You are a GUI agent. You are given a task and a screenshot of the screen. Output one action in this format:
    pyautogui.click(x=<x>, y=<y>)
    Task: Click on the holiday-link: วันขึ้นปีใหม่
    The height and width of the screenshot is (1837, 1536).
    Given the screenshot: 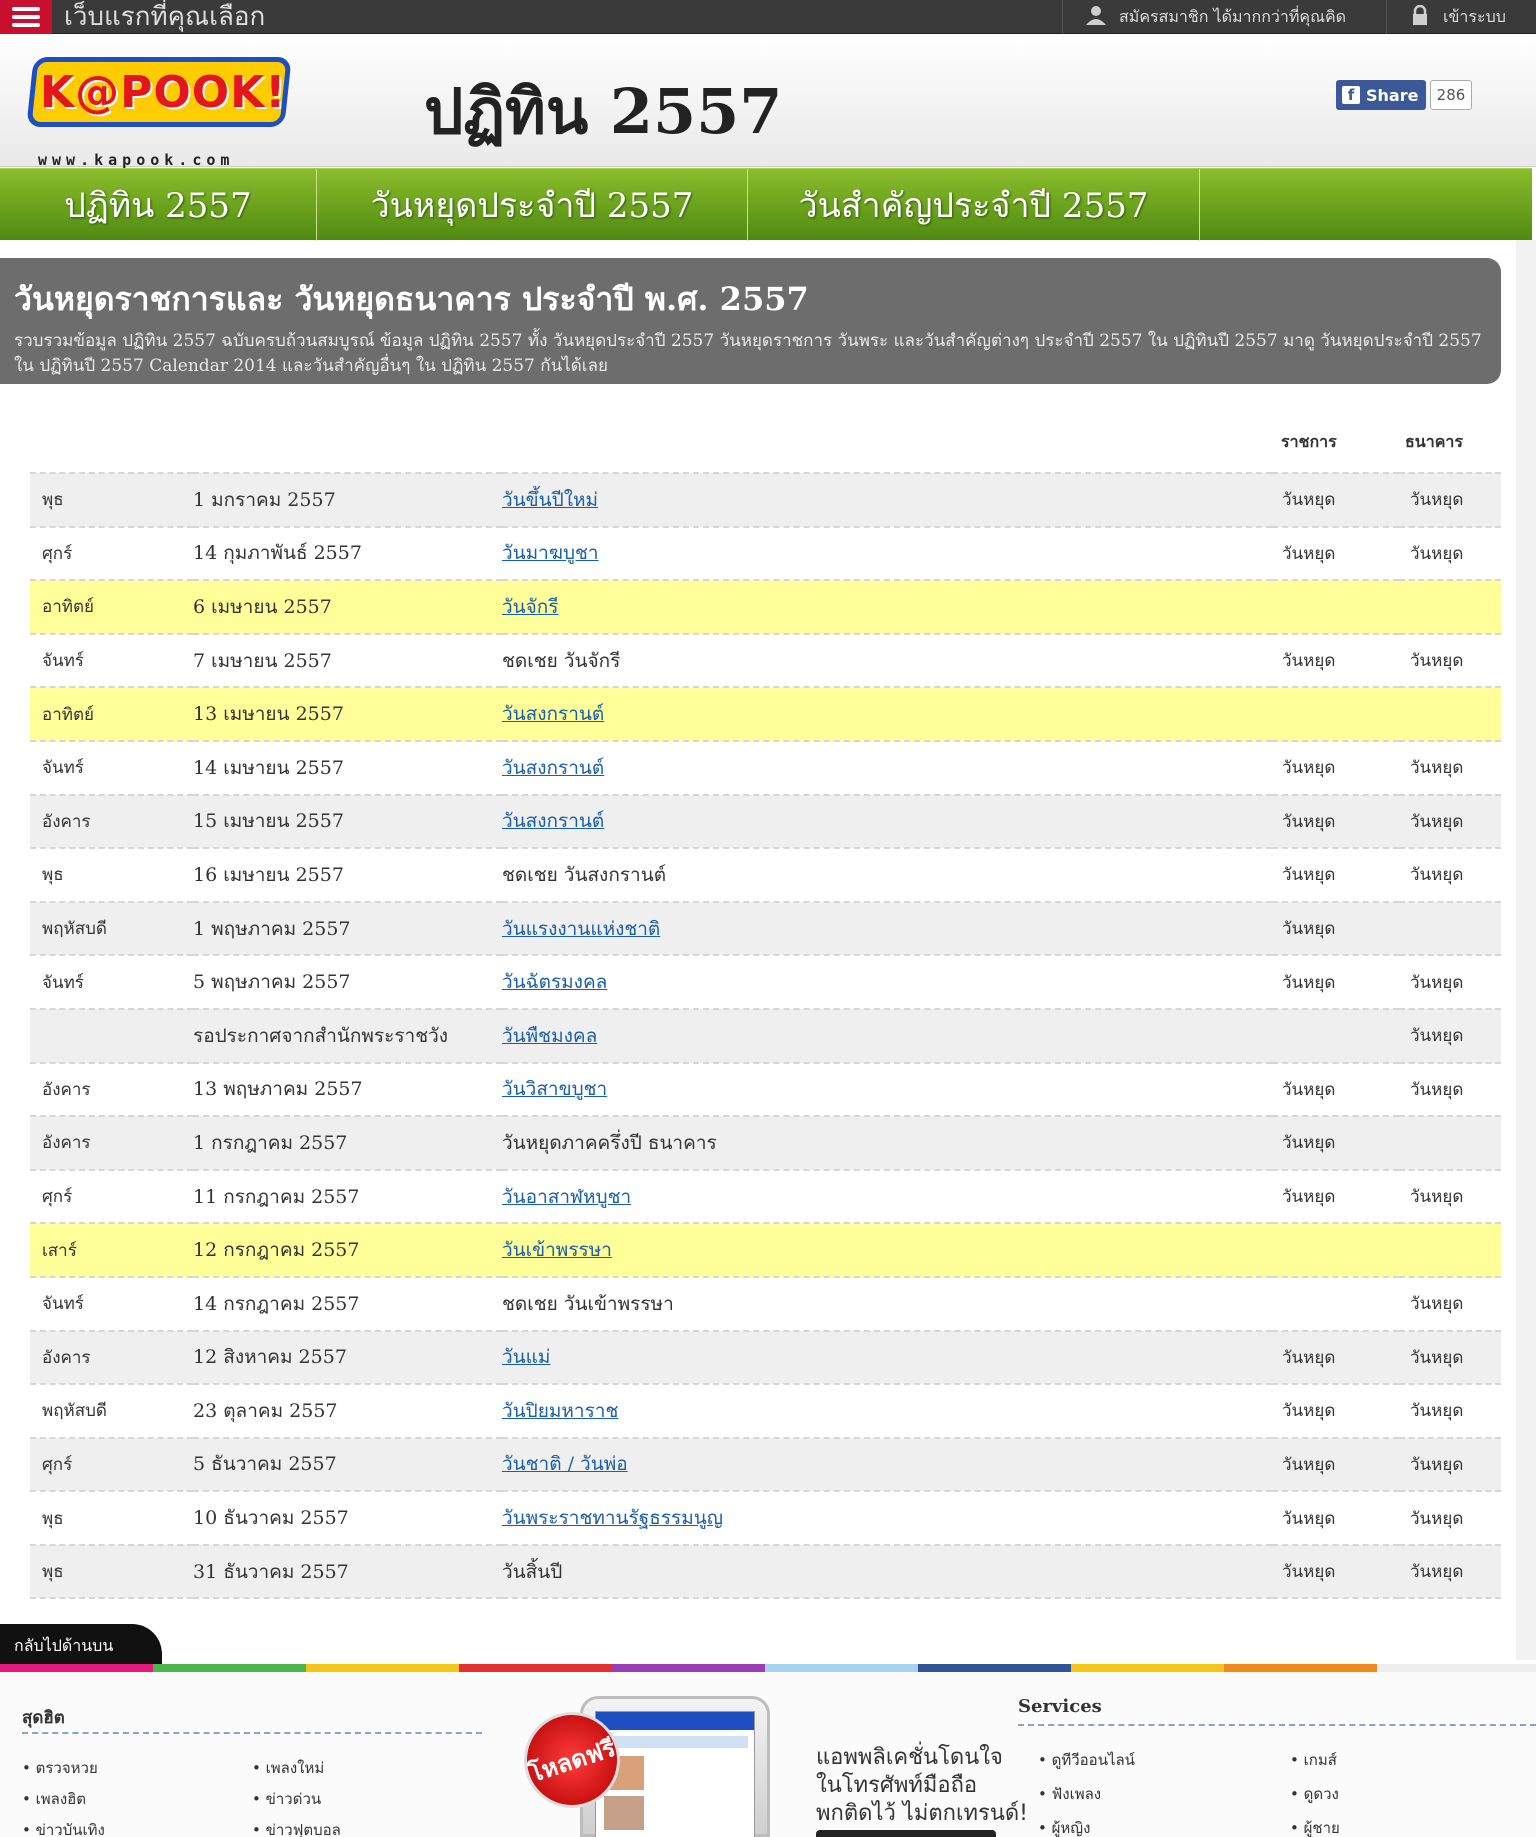 What is the action you would take?
    pyautogui.click(x=550, y=500)
    